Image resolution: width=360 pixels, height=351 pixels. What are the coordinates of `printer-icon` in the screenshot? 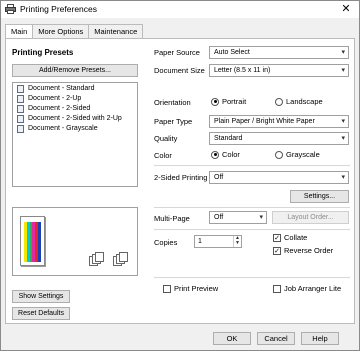 It's located at (10, 9).